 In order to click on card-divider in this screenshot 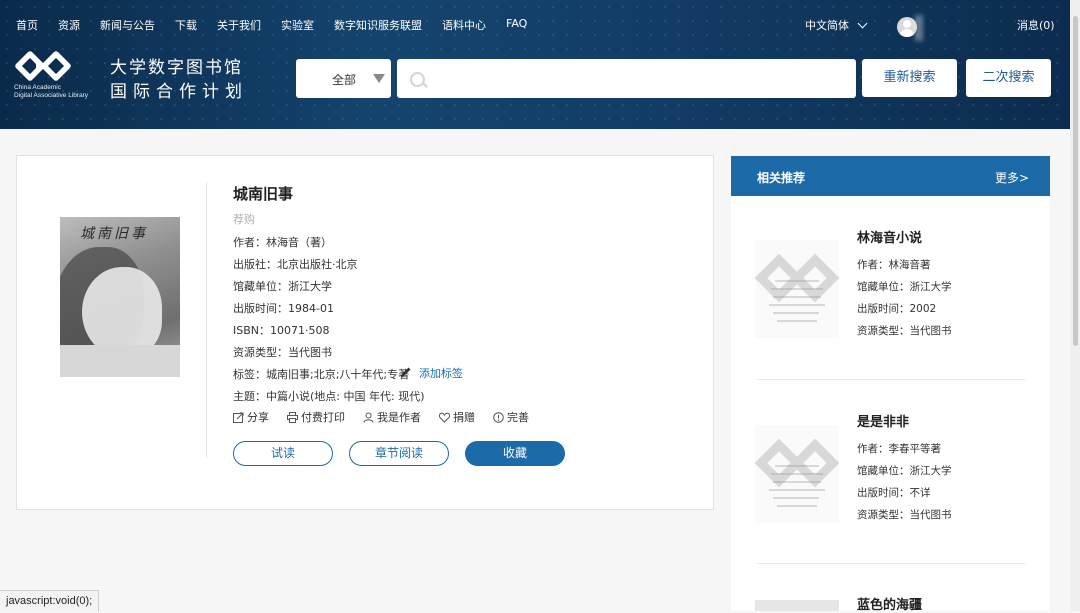, I will do `click(206, 320)`.